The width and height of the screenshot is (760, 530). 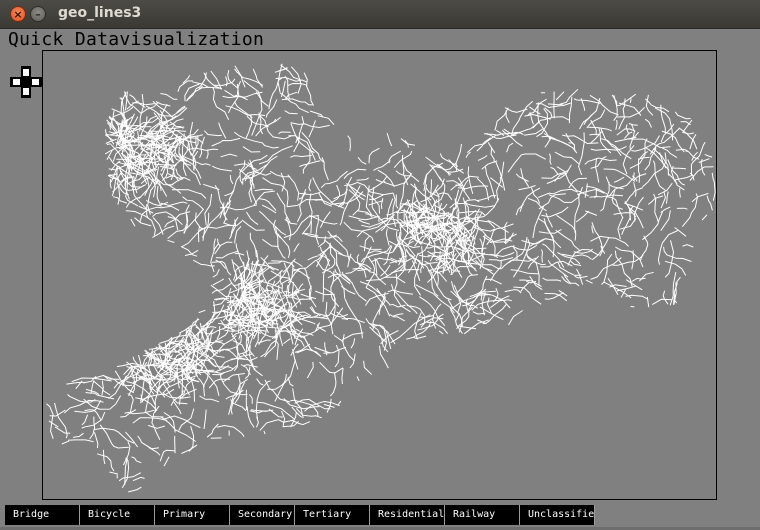 What do you see at coordinates (136, 39) in the screenshot?
I see `app-heading: Quick Datavisualization` at bounding box center [136, 39].